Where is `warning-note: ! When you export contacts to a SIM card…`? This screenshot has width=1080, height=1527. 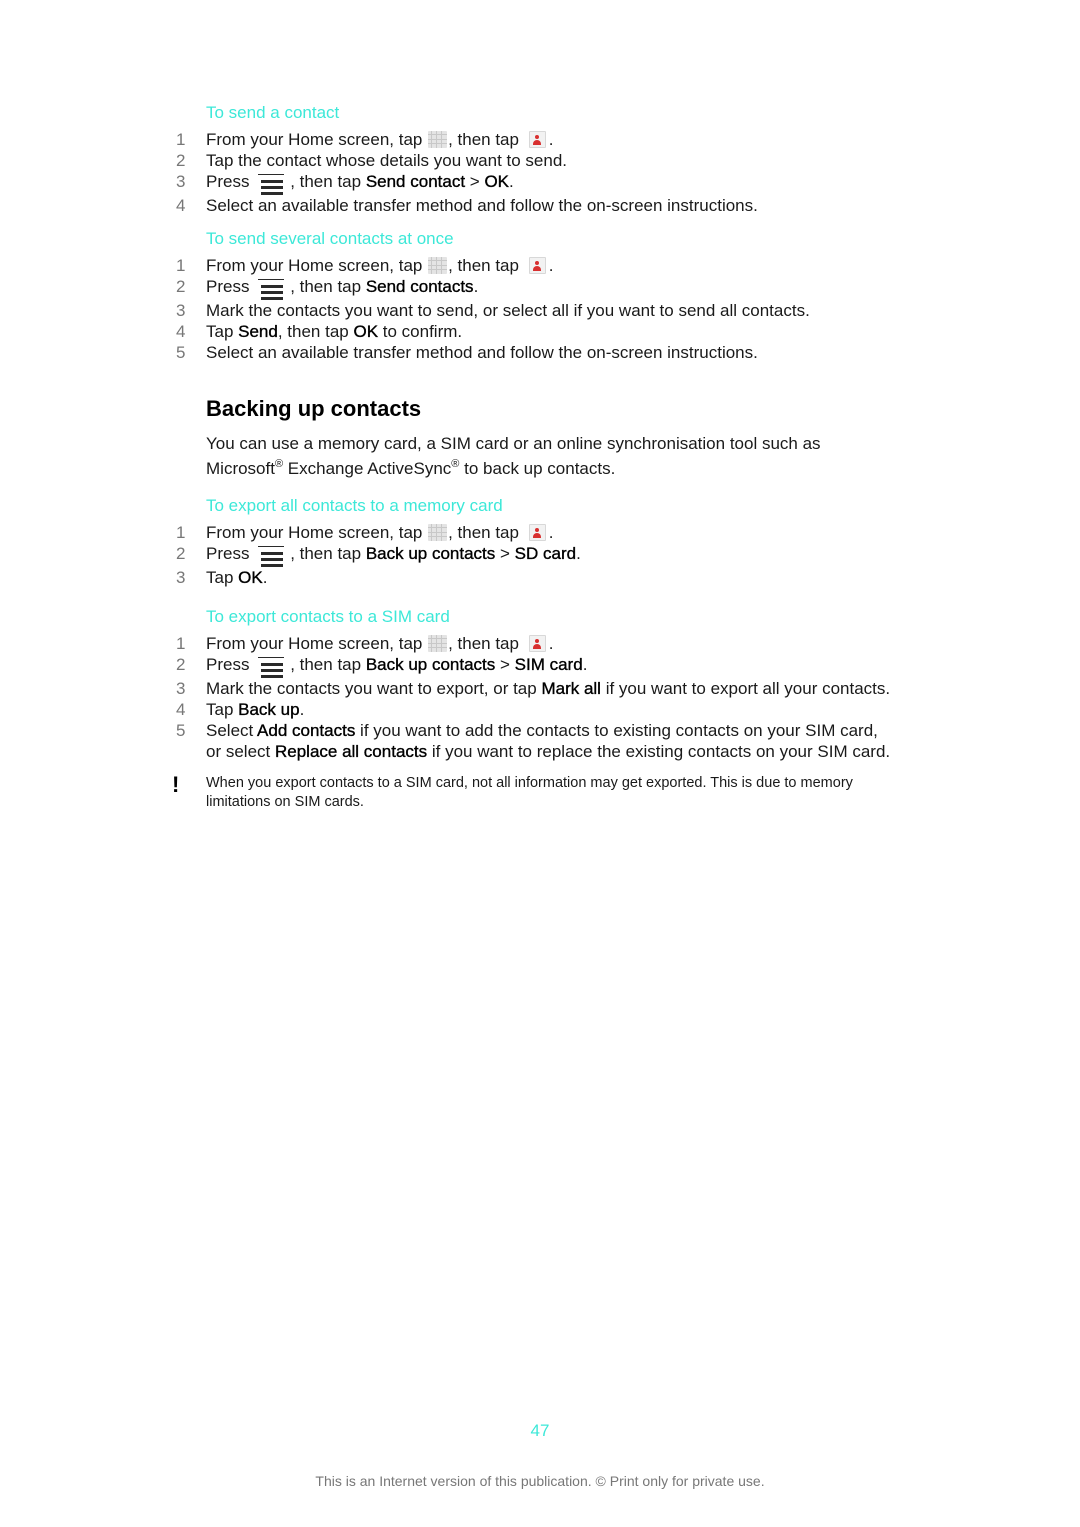 warning-note: ! When you export contacts to a SIM card… is located at coordinates (532, 793).